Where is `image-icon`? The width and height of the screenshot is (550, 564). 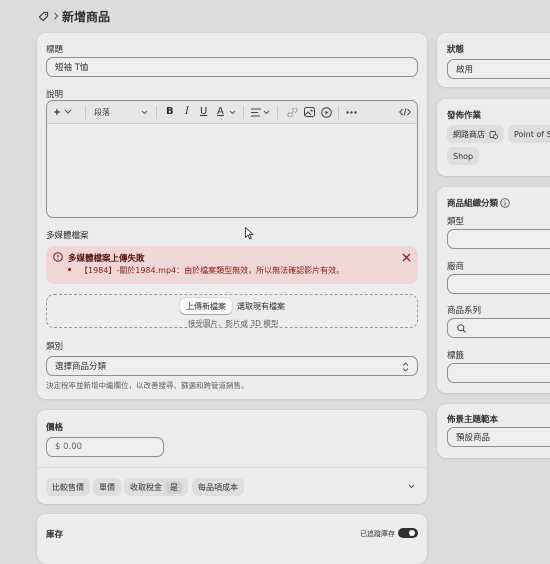 image-icon is located at coordinates (309, 112).